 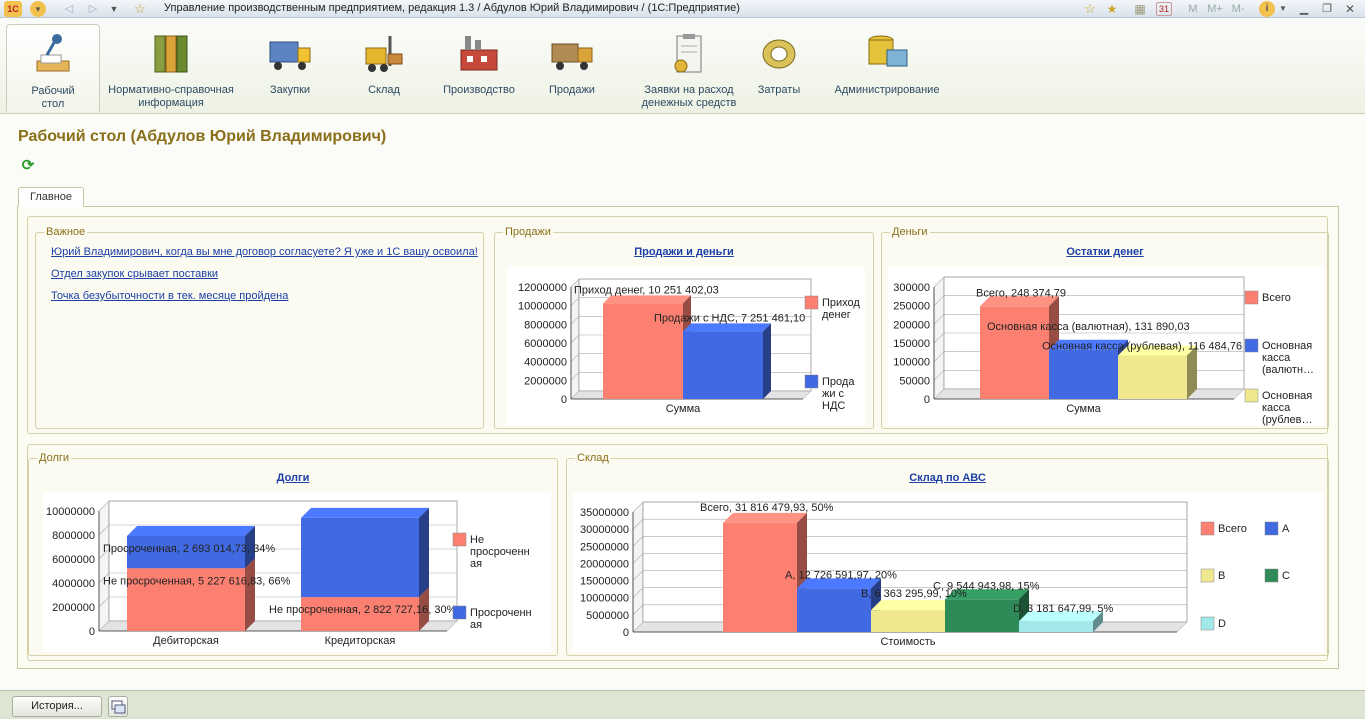 I want to click on calendar-icon: 31, so click(x=1164, y=9).